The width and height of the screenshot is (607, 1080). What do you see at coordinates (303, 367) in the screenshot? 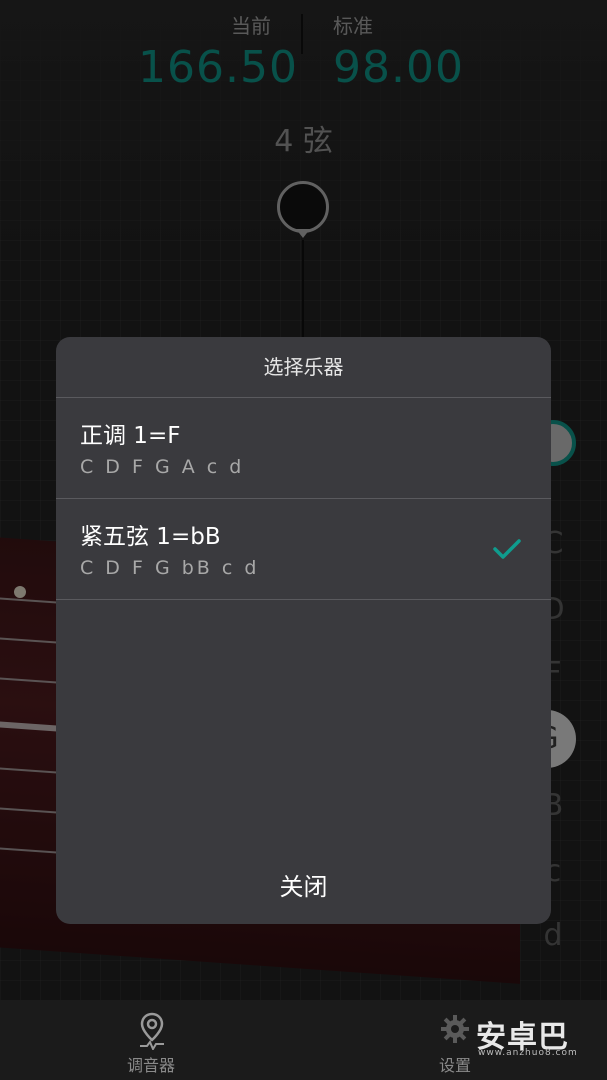
I see `dialog-title: 选择乐器` at bounding box center [303, 367].